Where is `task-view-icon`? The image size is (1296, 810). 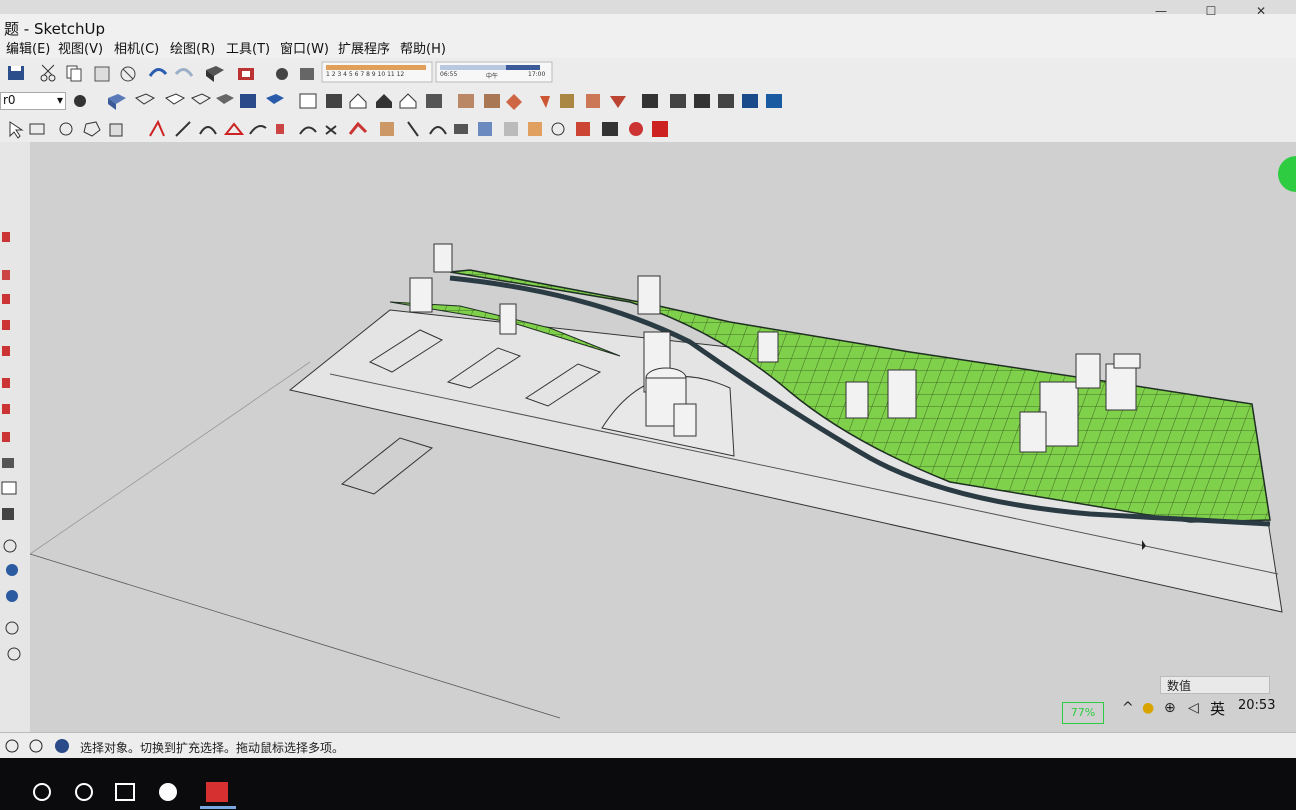
task-view-icon is located at coordinates (125, 792).